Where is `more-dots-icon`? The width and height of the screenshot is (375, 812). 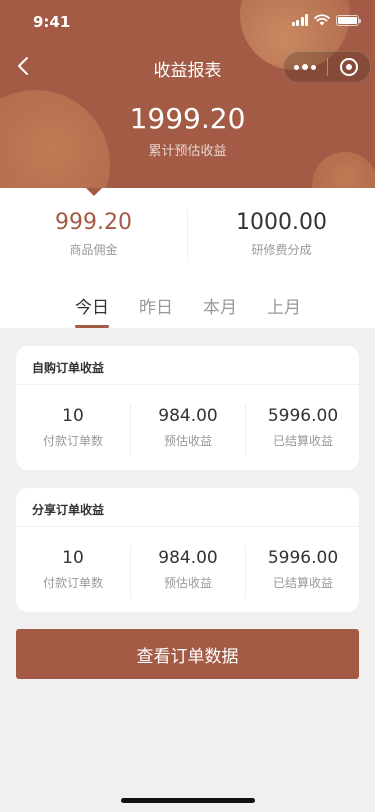 more-dots-icon is located at coordinates (297, 67).